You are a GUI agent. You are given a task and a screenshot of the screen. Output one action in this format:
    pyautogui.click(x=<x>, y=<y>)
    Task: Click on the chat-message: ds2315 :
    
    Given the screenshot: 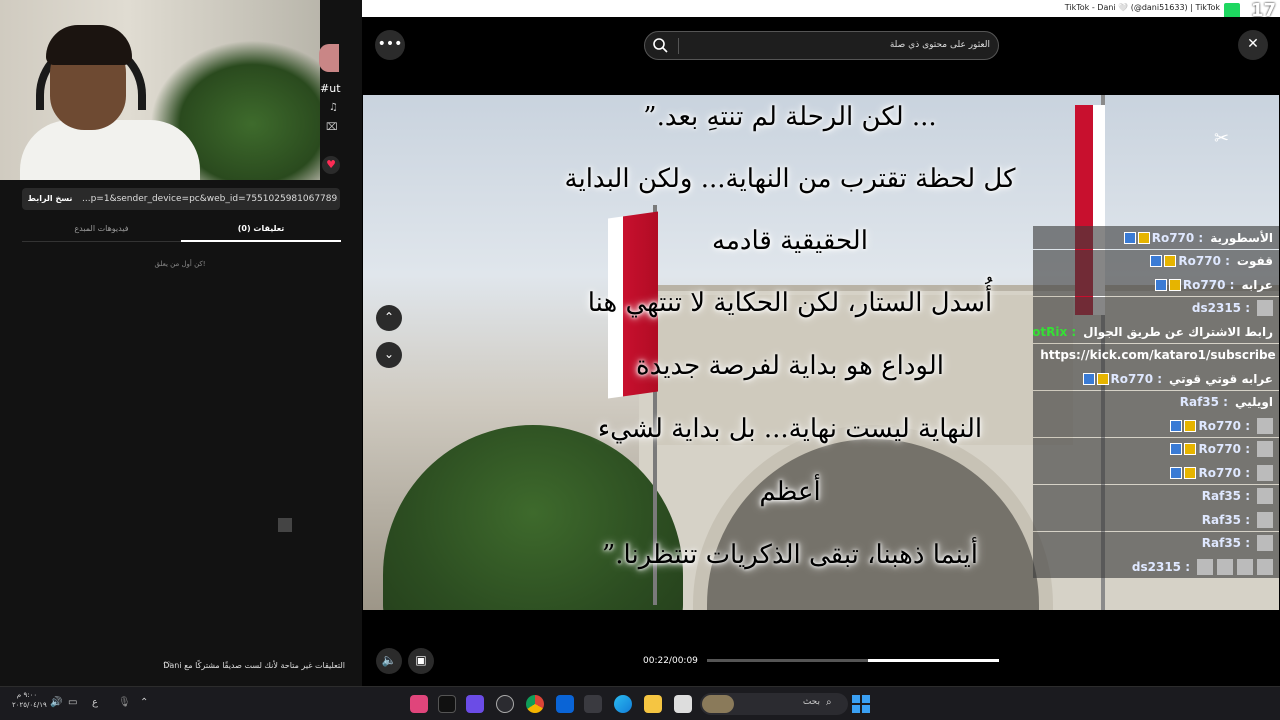 What is the action you would take?
    pyautogui.click(x=1156, y=566)
    